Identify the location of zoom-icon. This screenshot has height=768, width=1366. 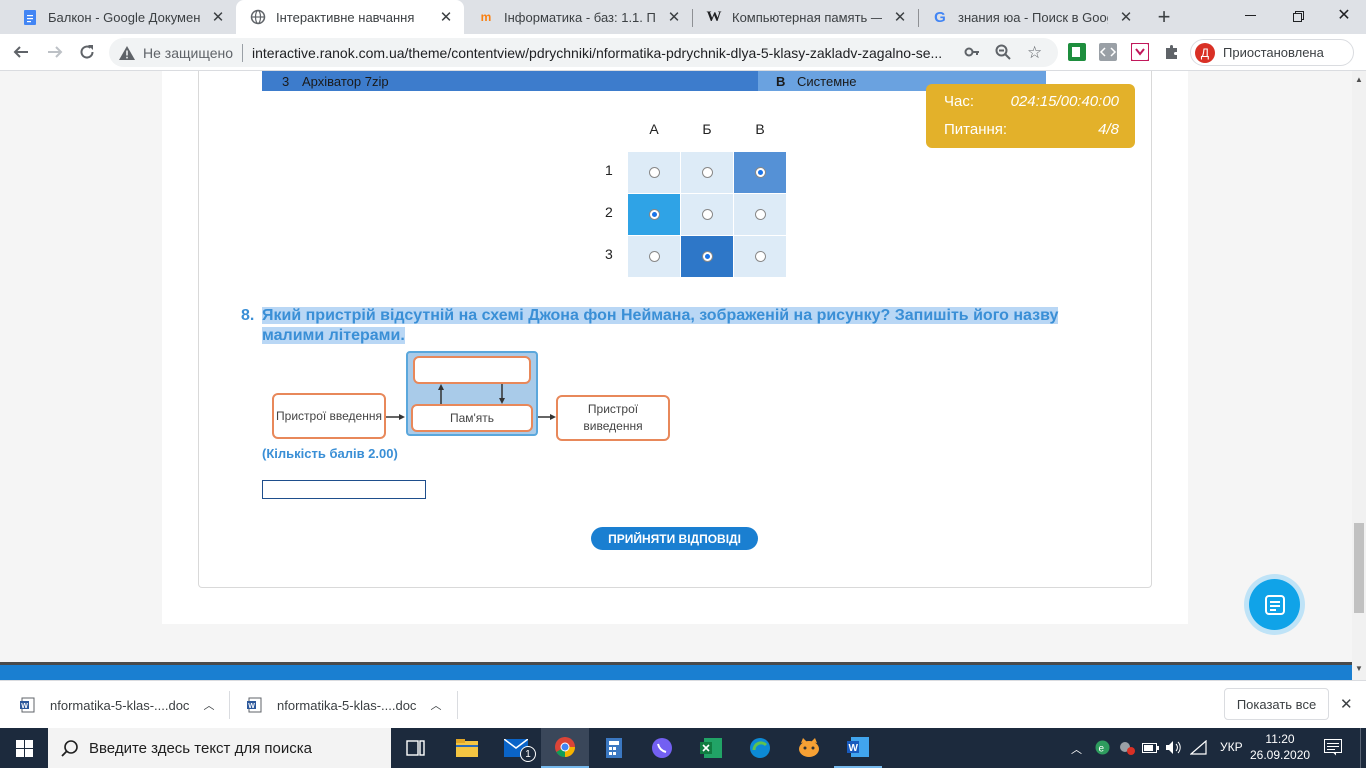
(1003, 53).